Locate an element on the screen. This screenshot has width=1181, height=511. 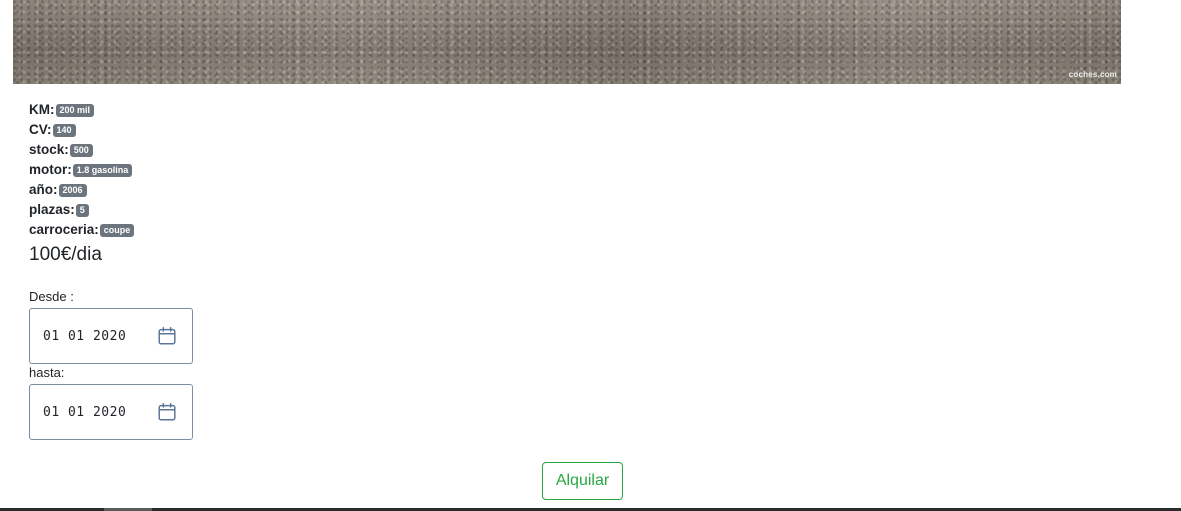
to-date-value: 01 01 2020 is located at coordinates (84, 412).